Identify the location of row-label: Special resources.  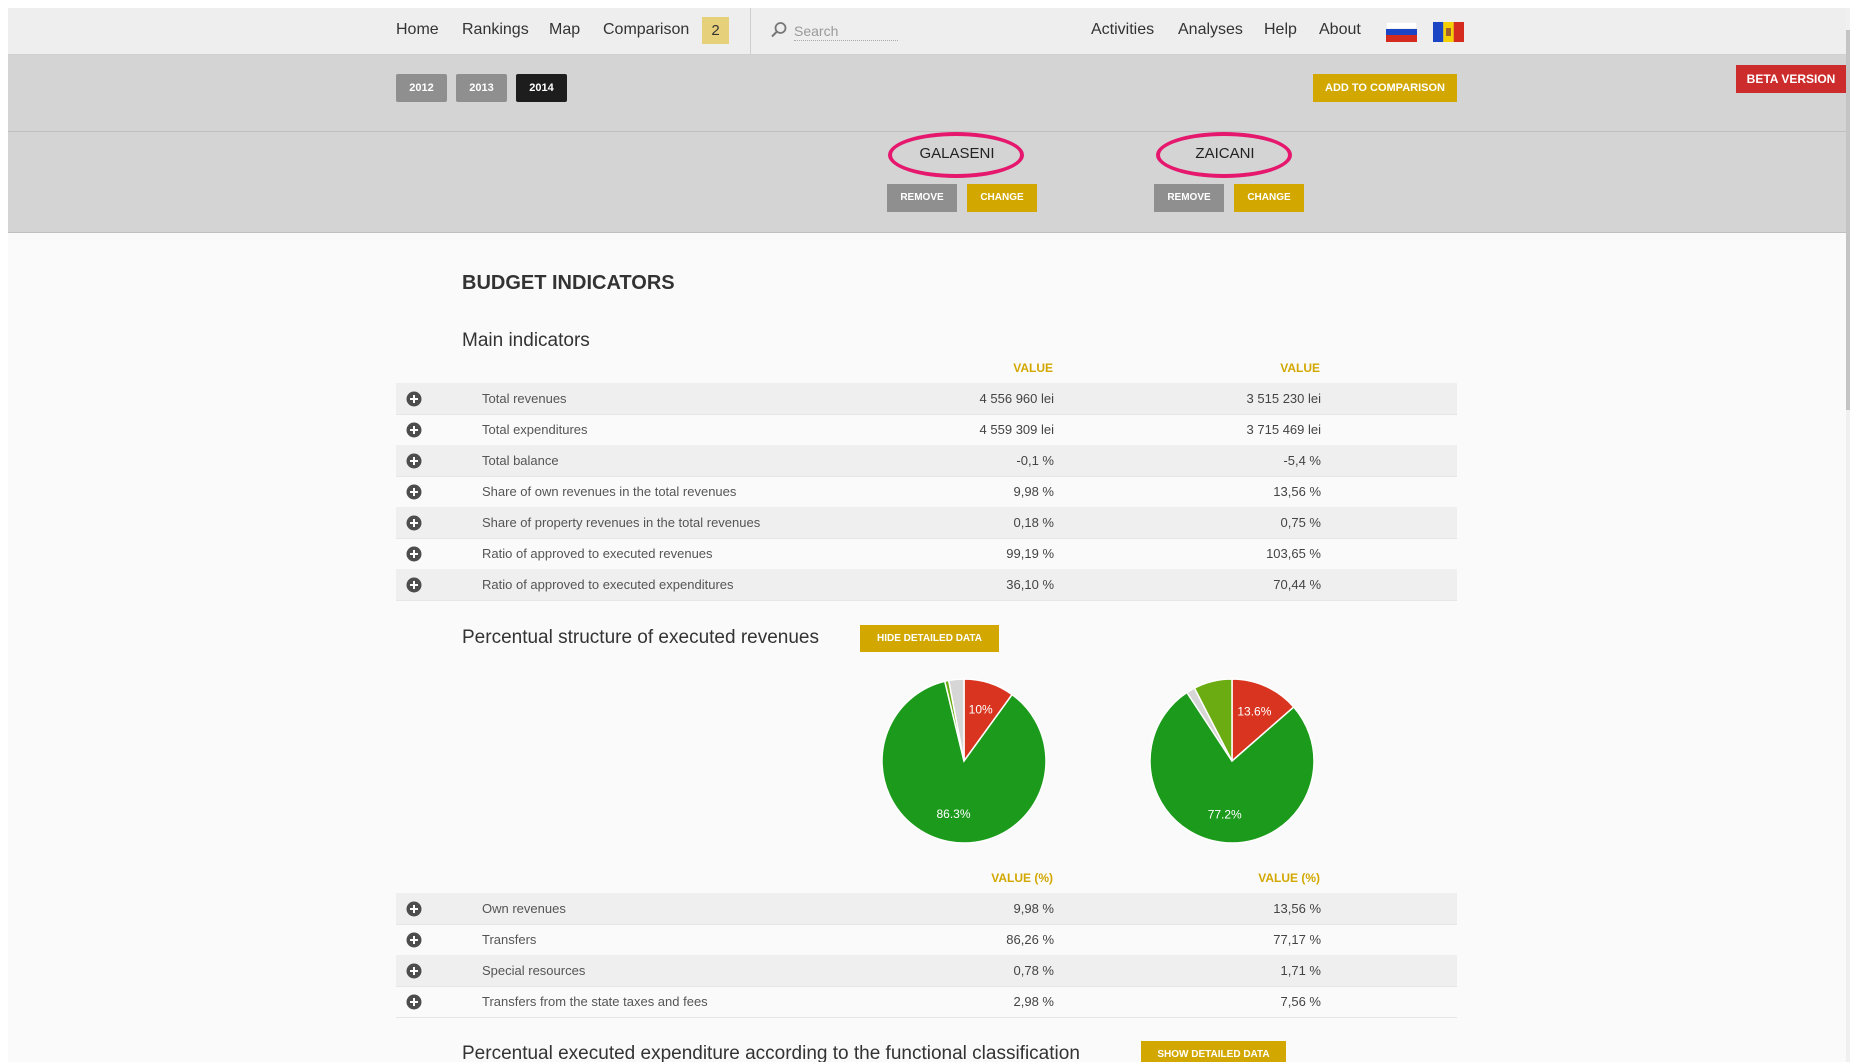
(534, 970).